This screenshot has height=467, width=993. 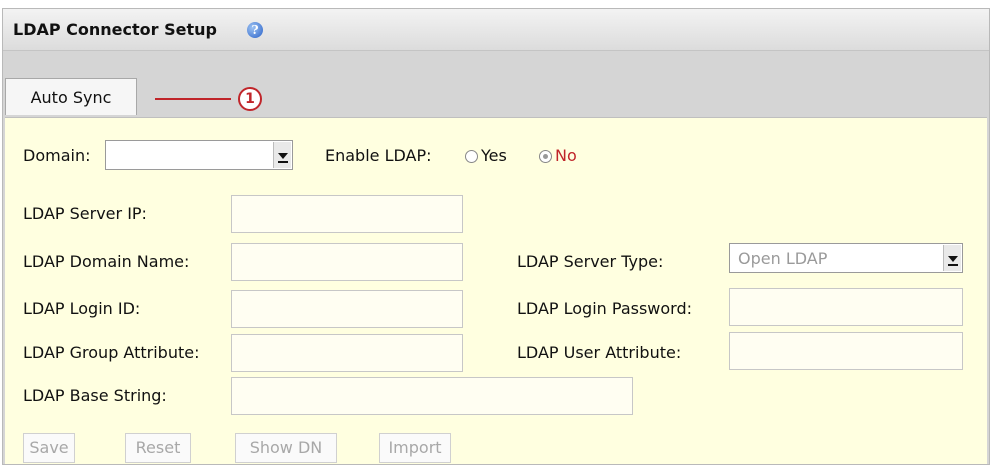 What do you see at coordinates (378, 155) in the screenshot?
I see `enable-ldap-label: Enable LDAP:` at bounding box center [378, 155].